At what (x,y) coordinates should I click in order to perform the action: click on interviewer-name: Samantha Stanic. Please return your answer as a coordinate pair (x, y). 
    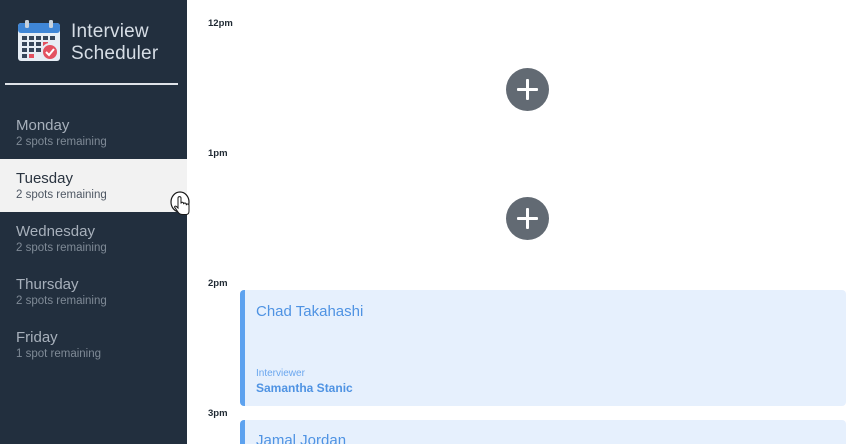
    Looking at the image, I should click on (304, 388).